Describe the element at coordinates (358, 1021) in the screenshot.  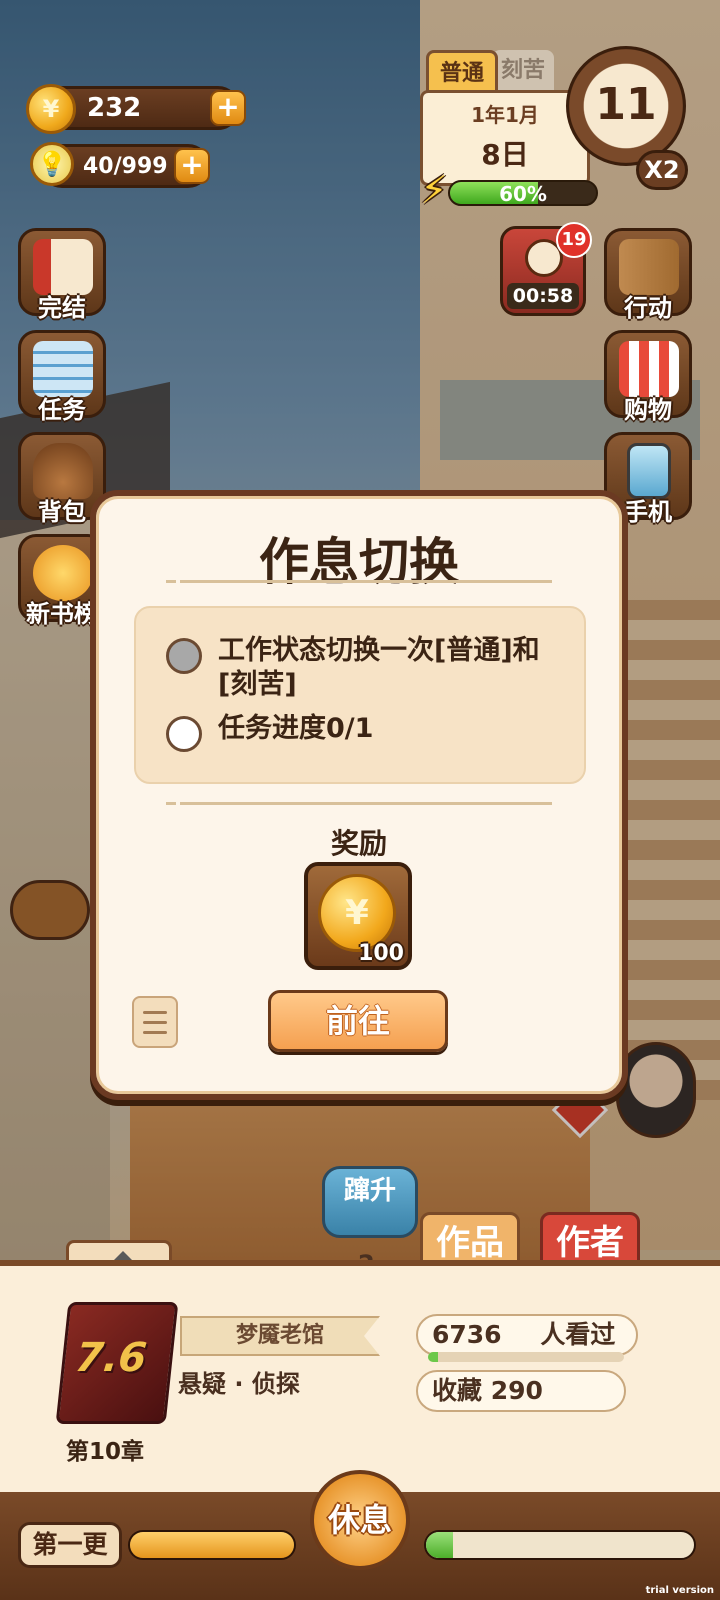
I see `go-button: 前往` at that location.